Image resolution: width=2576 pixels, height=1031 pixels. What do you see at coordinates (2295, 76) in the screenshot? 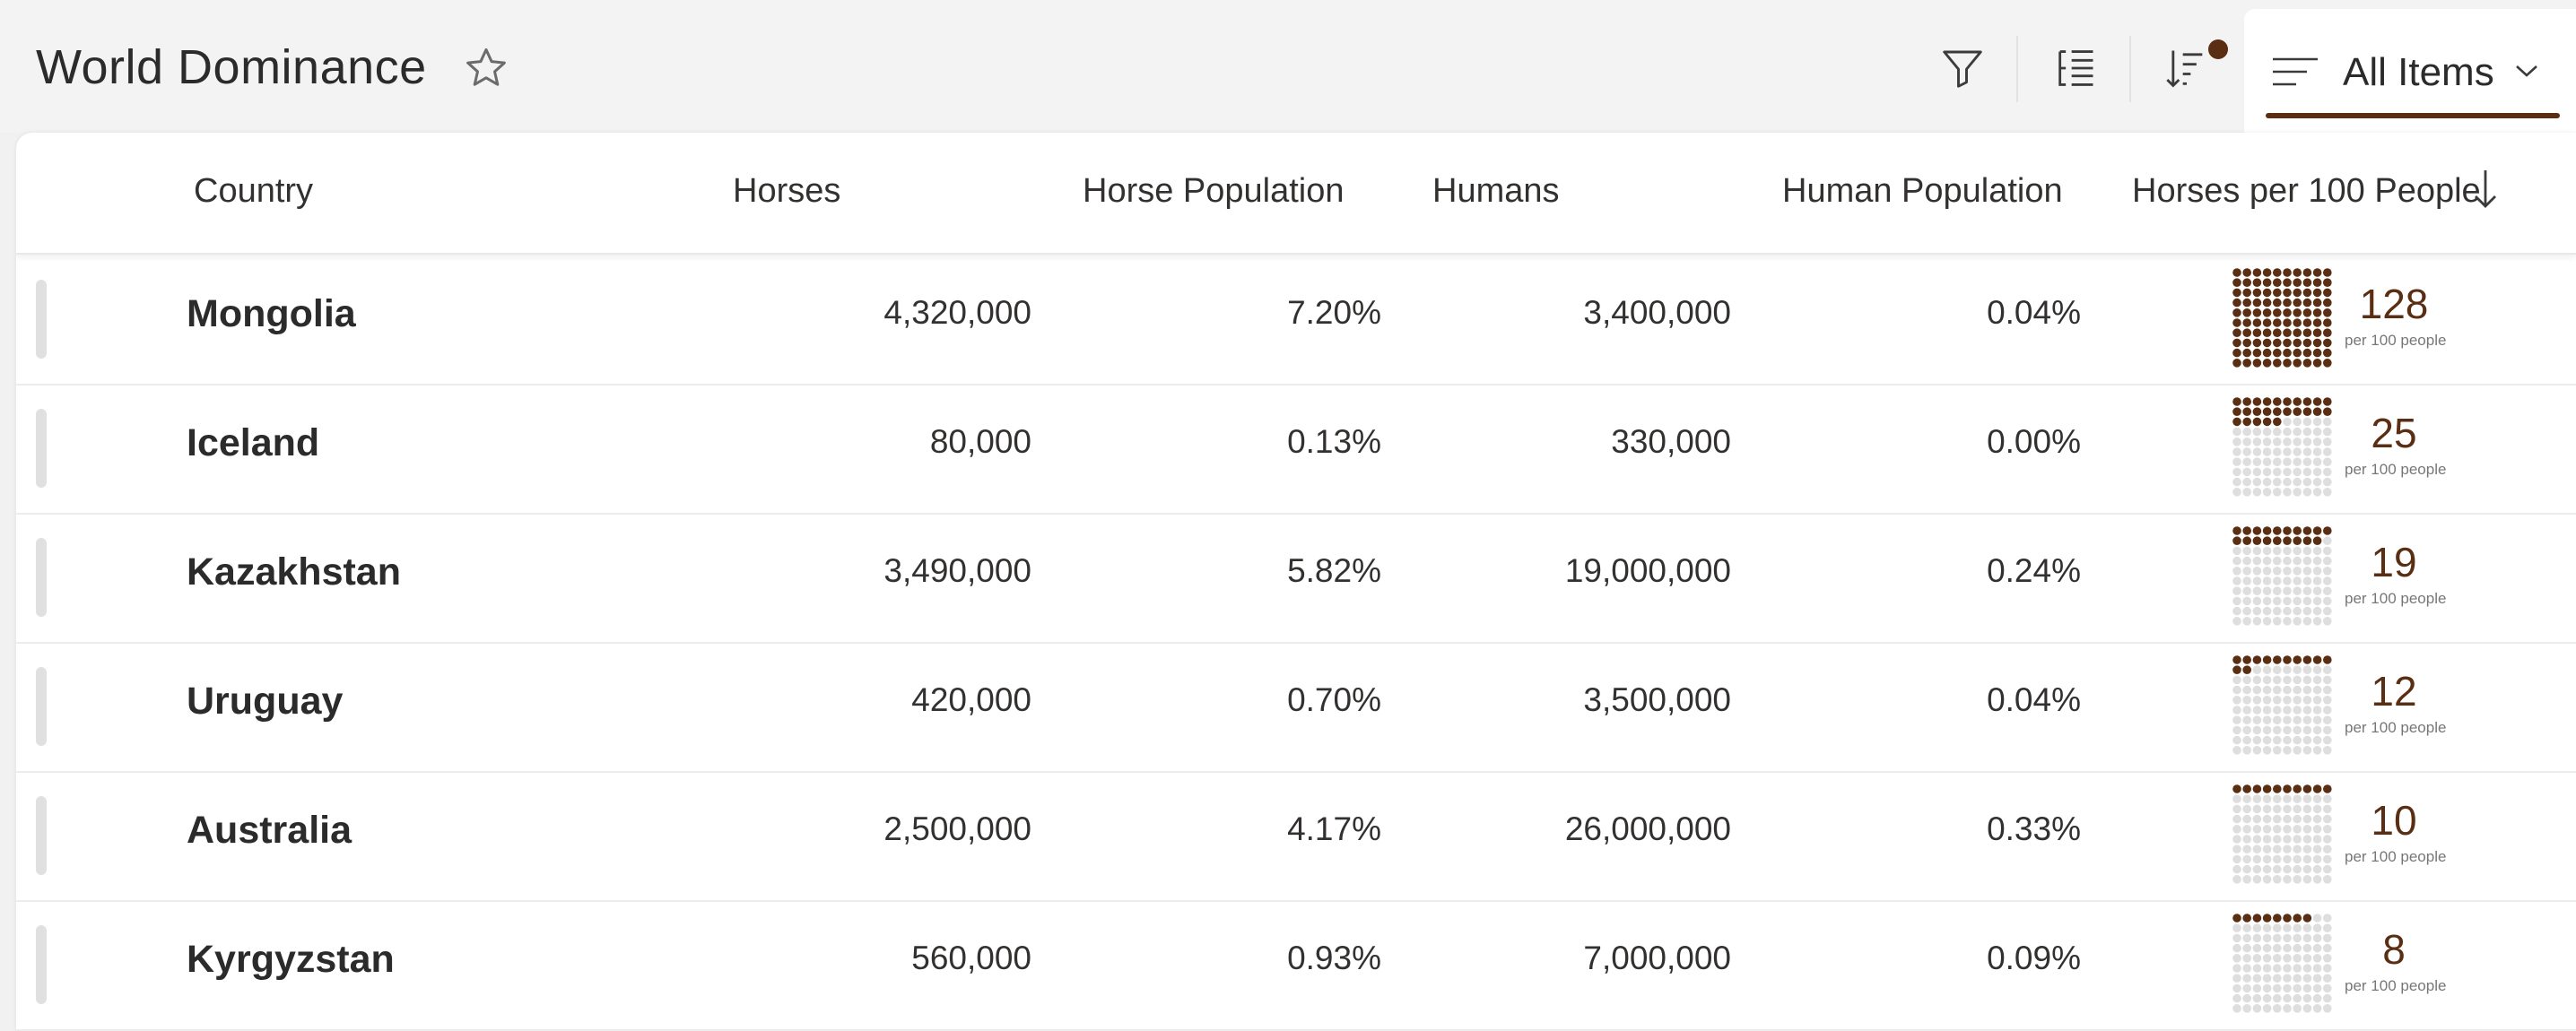
I see `view-lines-icon` at bounding box center [2295, 76].